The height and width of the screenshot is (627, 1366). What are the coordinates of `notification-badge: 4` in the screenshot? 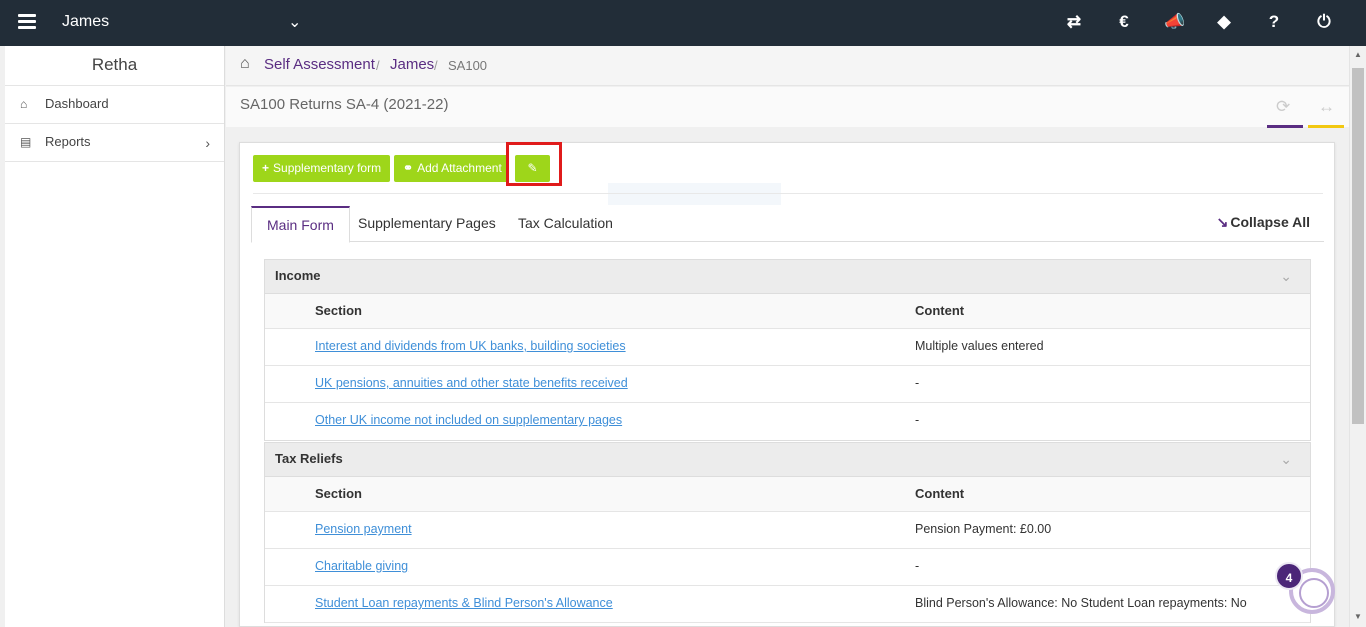 It's located at (1289, 576).